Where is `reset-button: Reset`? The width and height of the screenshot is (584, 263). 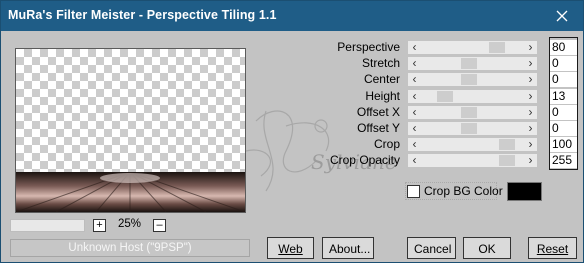 reset-button: Reset is located at coordinates (552, 248).